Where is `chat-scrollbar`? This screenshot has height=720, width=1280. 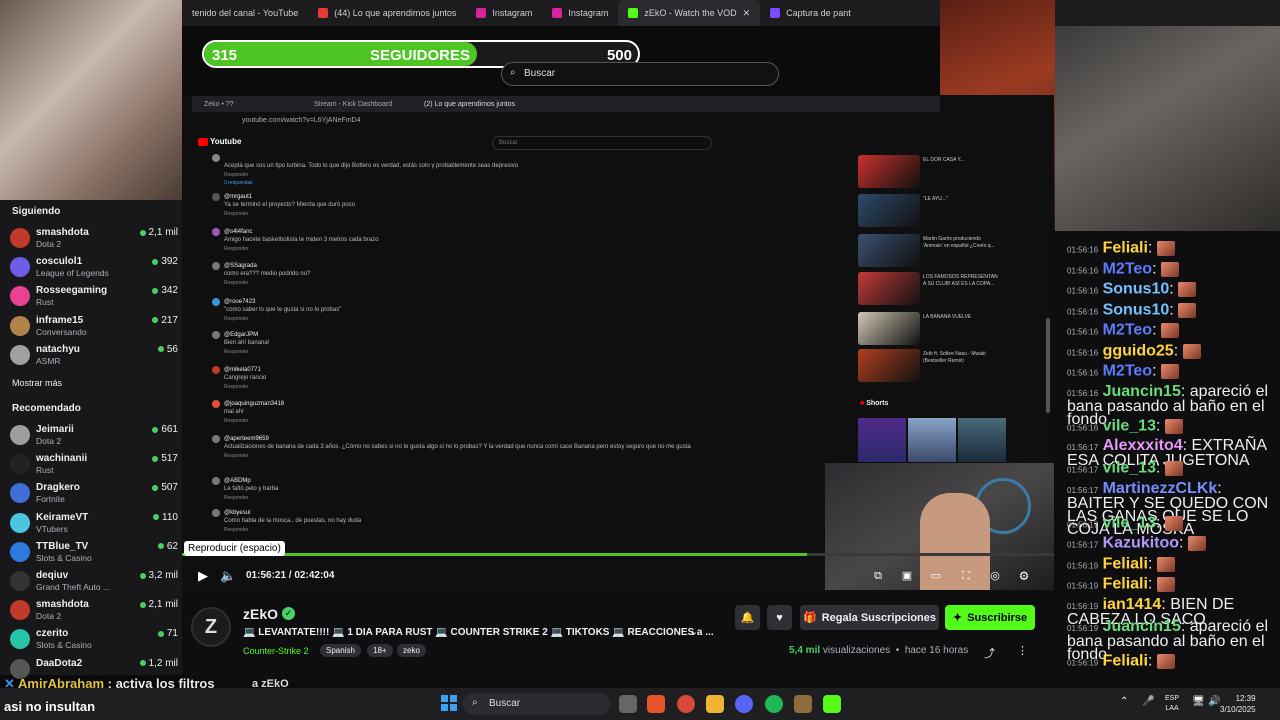
chat-scrollbar is located at coordinates (1048, 365).